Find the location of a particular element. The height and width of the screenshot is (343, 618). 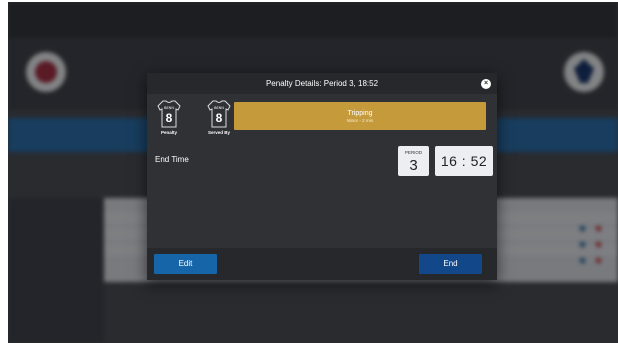

period-selector: PERIOD 3 is located at coordinates (413, 161).